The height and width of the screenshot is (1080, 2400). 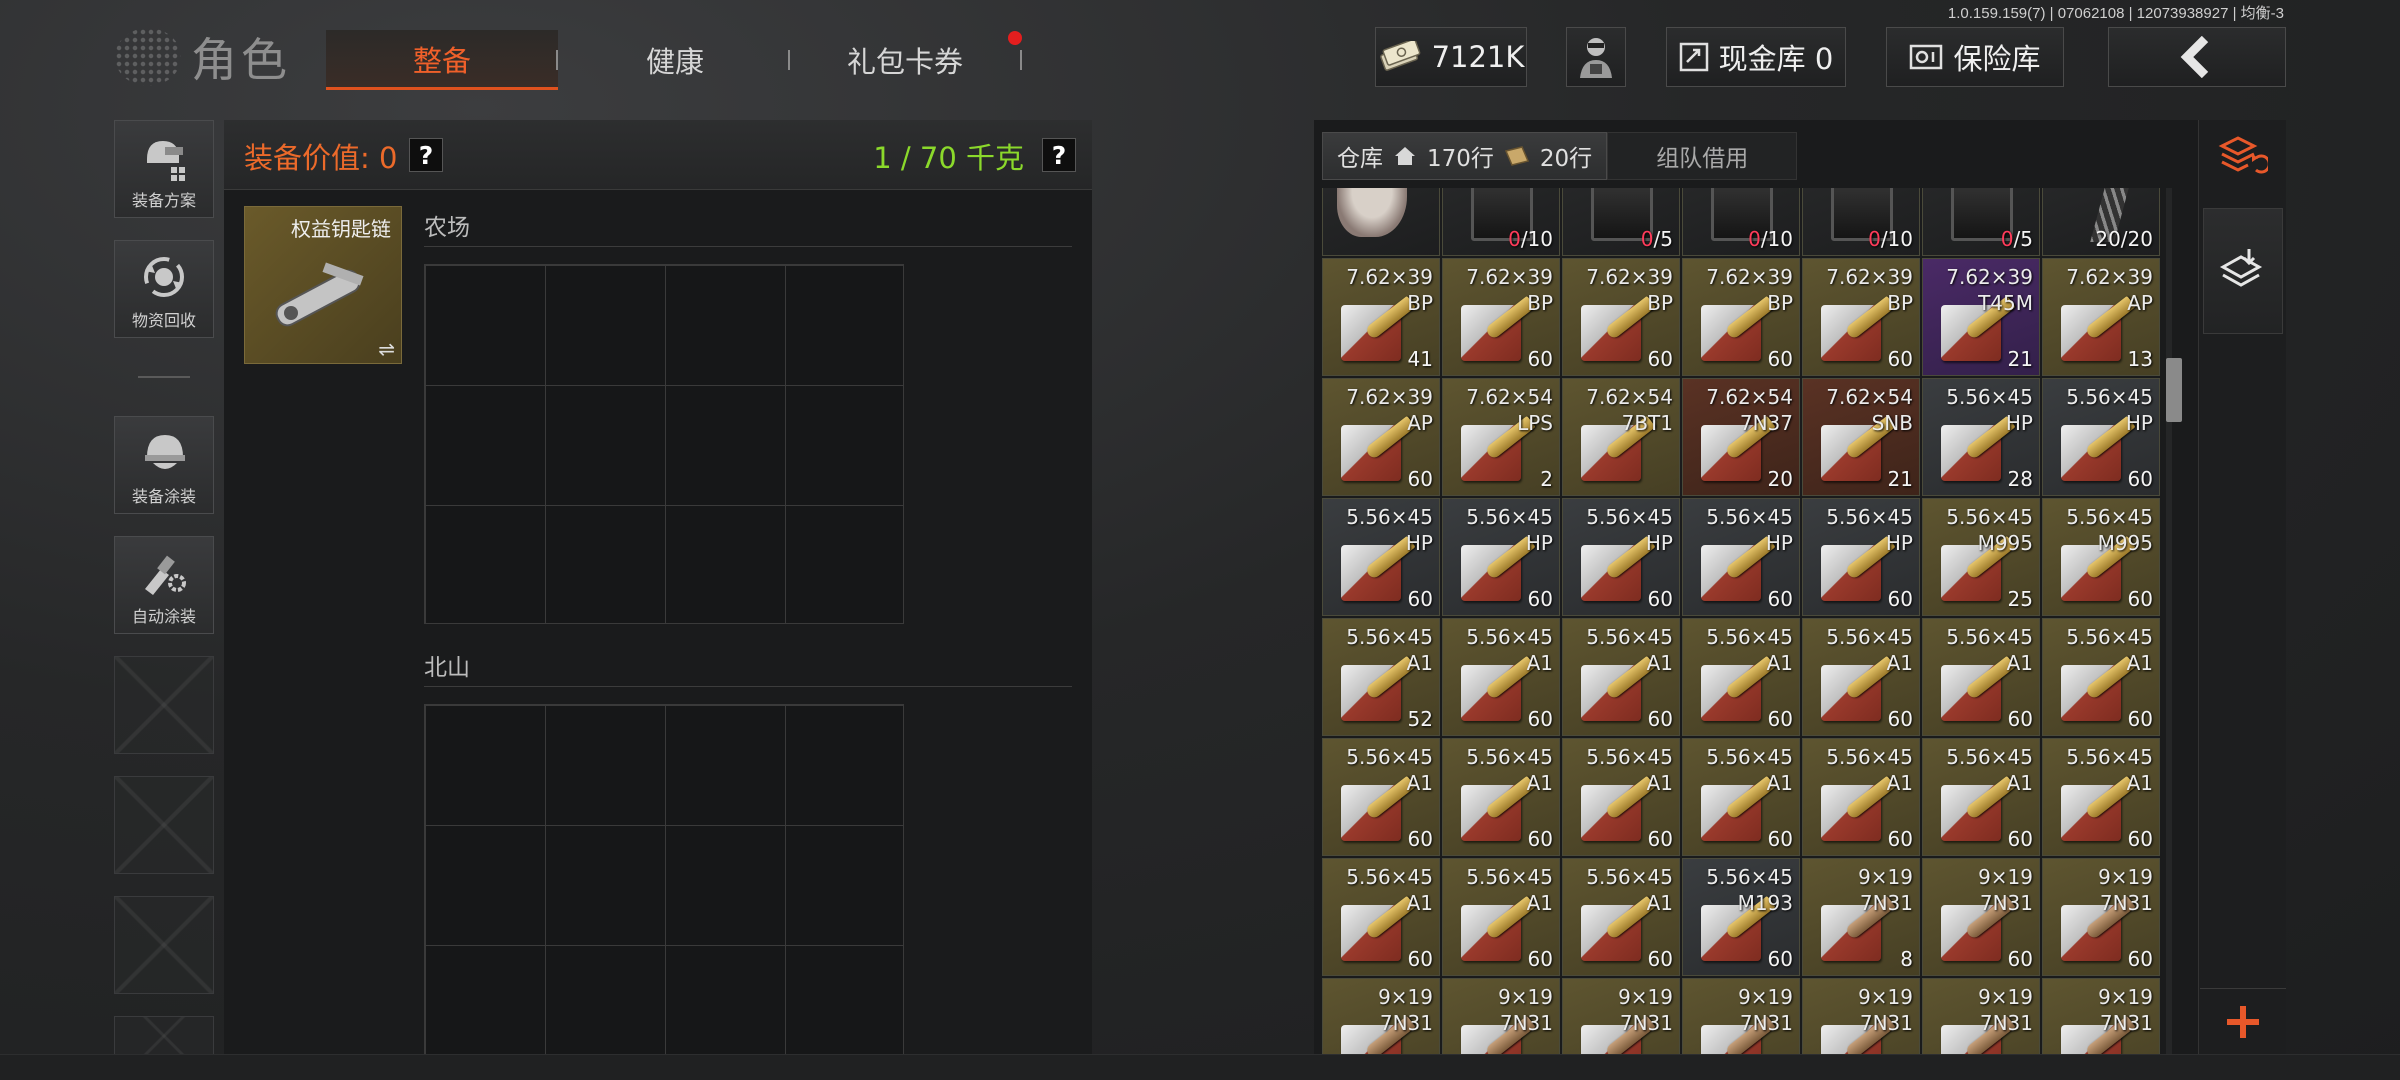 I want to click on scrollbar-track, so click(x=2169, y=621).